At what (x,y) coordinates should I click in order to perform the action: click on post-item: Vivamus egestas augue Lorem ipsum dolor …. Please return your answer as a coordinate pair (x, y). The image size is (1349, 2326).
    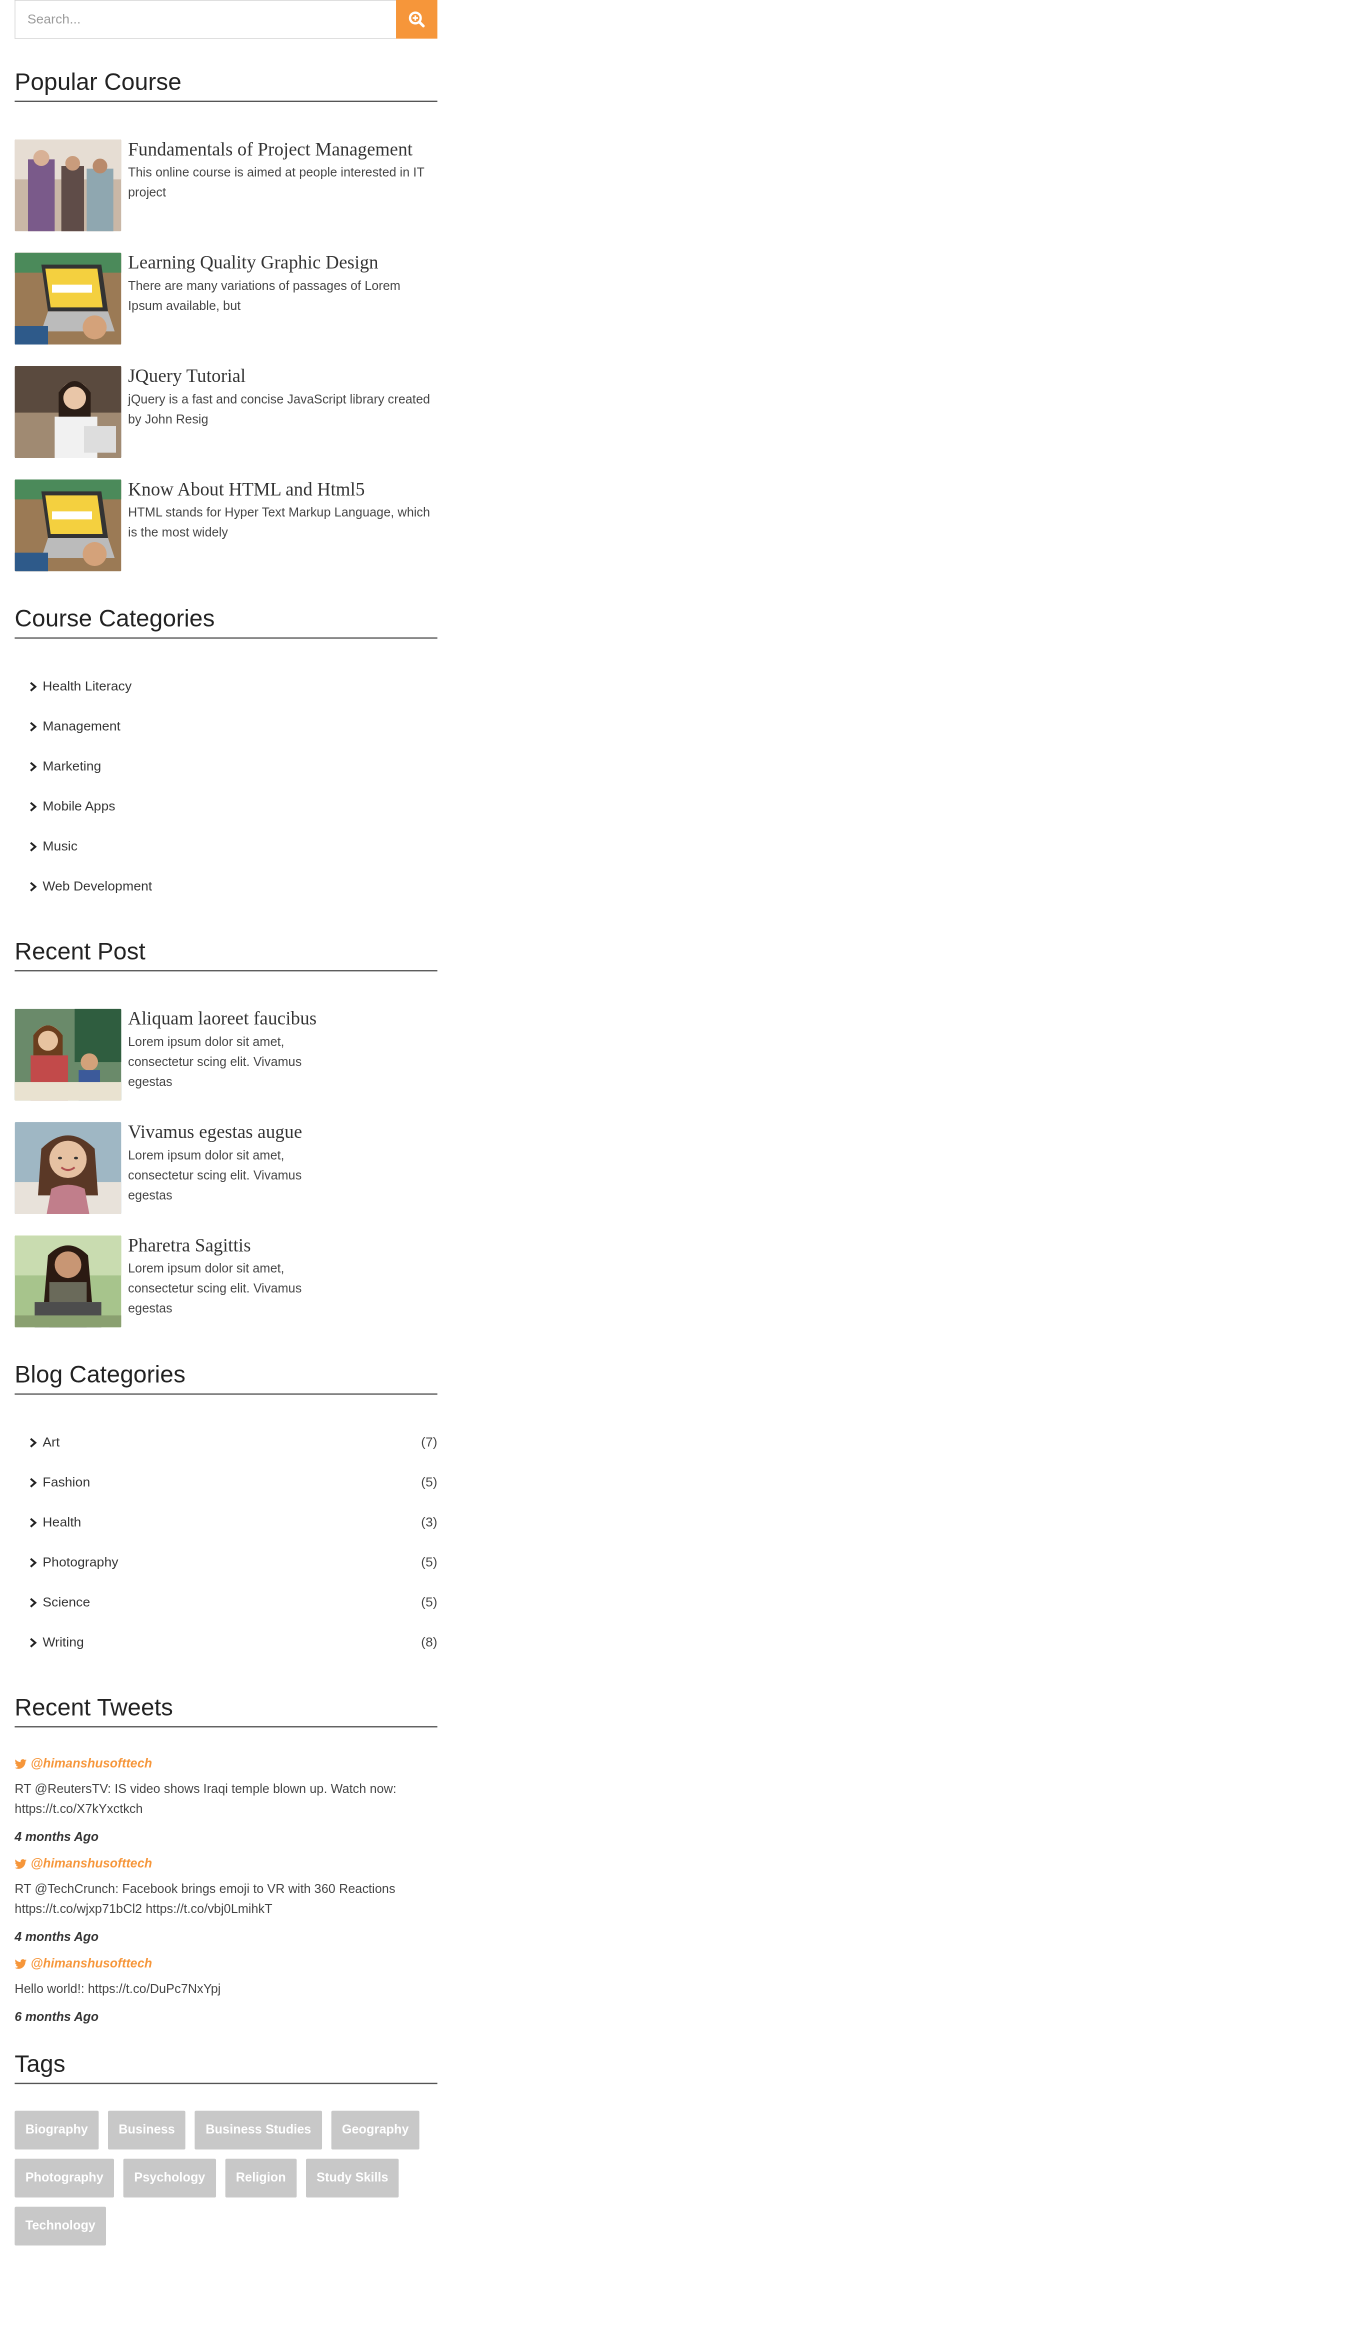
    Looking at the image, I should click on (226, 1168).